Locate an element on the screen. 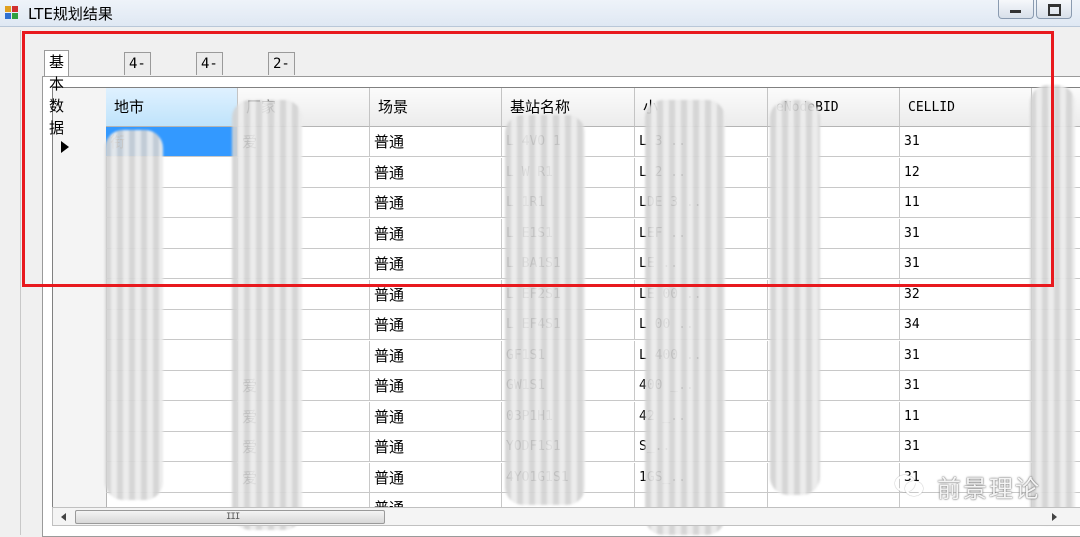  column-header-city: 地市 is located at coordinates (172, 107).